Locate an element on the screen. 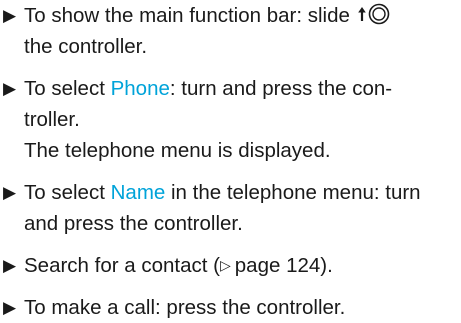 Image resolution: width=461 pixels, height=323 pixels. step-make-call: ▶ To make a call: press the controller. is located at coordinates (230, 307).